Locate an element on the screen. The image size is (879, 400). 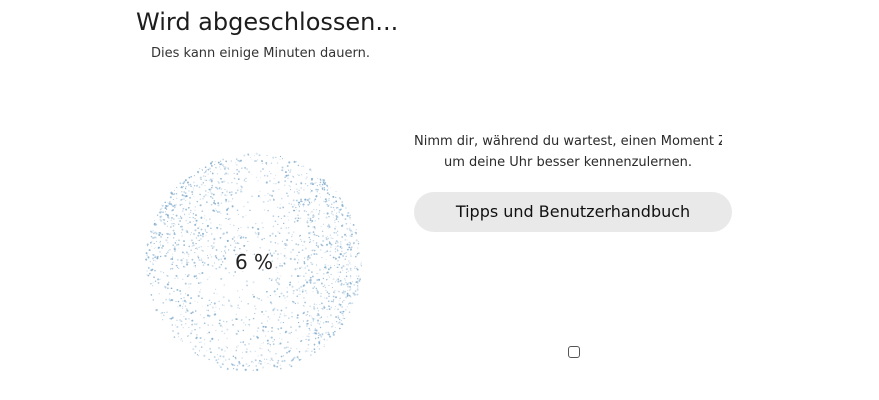
progress-percent: 6 % is located at coordinates (254, 262).